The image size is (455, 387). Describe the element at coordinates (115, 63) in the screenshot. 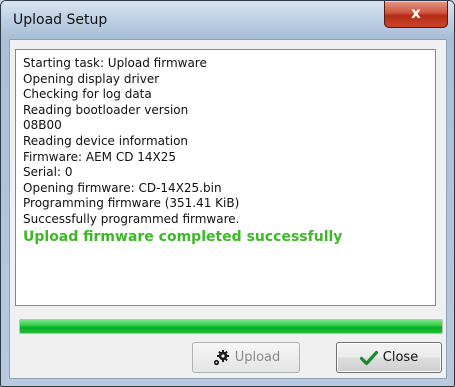

I see `log-line: Starting task: Upload firmware` at that location.